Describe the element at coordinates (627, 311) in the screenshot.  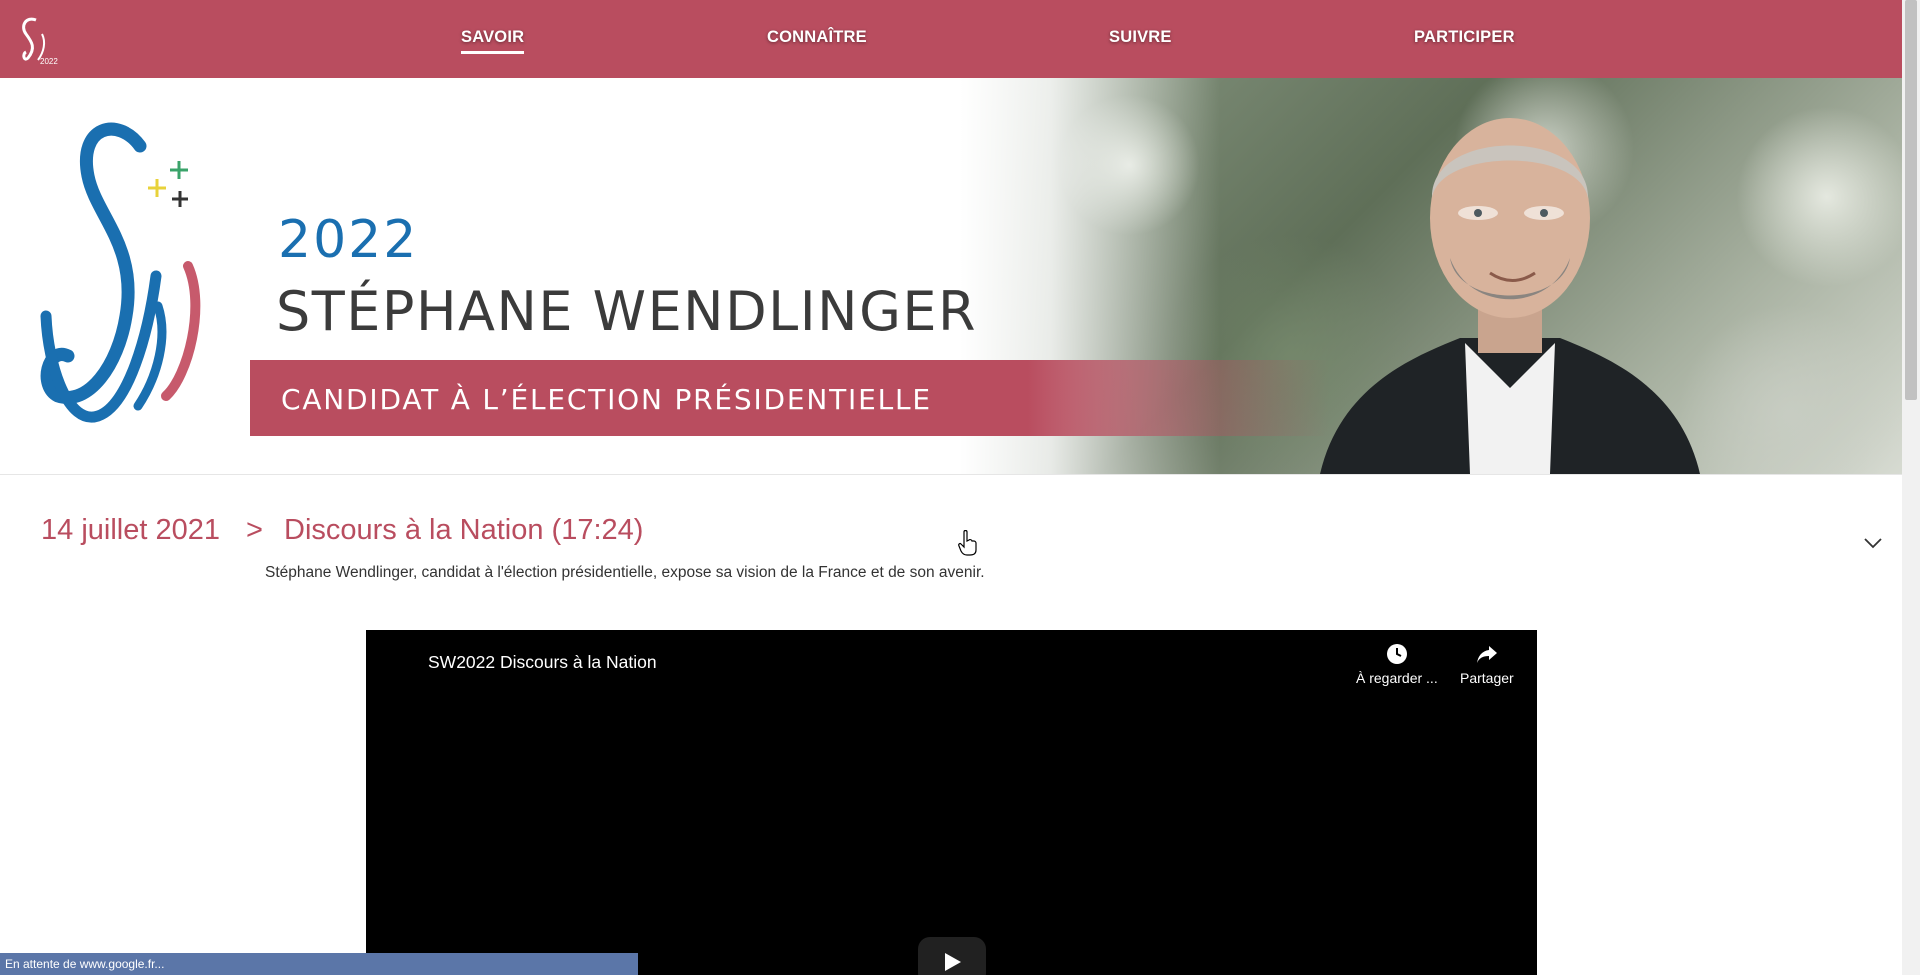
I see `hero-name: STÉPHANE WENDLINGER` at that location.